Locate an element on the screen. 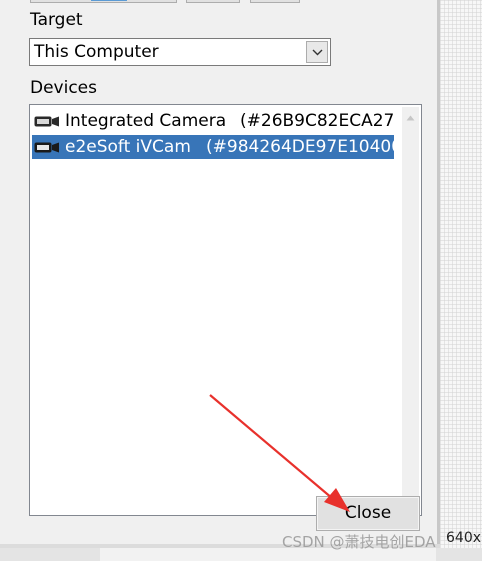  background-panel is located at coordinates (461, 274).